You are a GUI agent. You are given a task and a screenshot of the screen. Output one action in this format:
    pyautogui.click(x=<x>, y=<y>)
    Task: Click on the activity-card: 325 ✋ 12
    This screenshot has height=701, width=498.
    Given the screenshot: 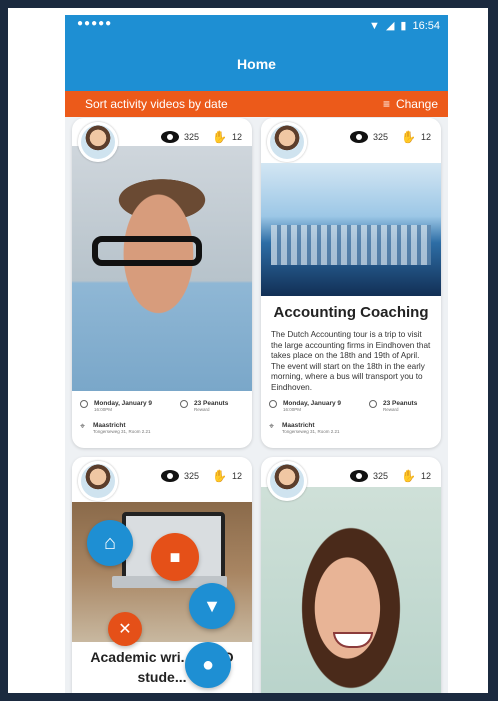 What is the action you would take?
    pyautogui.click(x=351, y=575)
    